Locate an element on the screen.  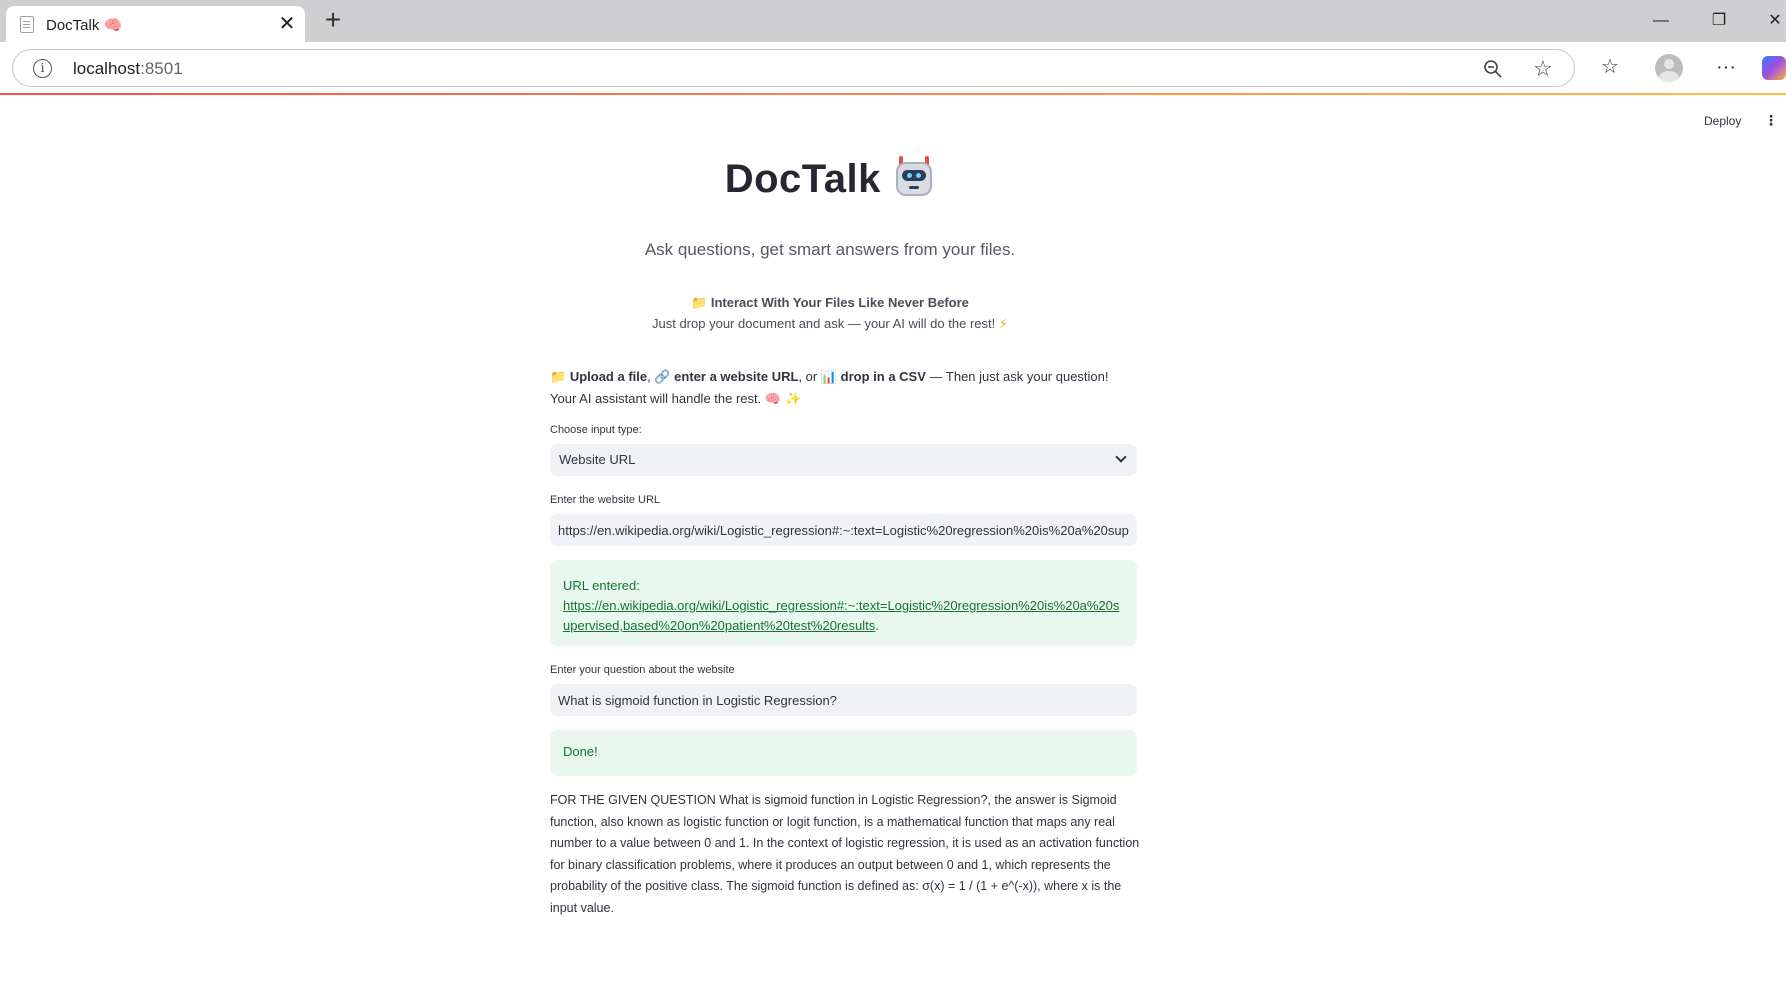
new-tab-button: + is located at coordinates (333, 21).